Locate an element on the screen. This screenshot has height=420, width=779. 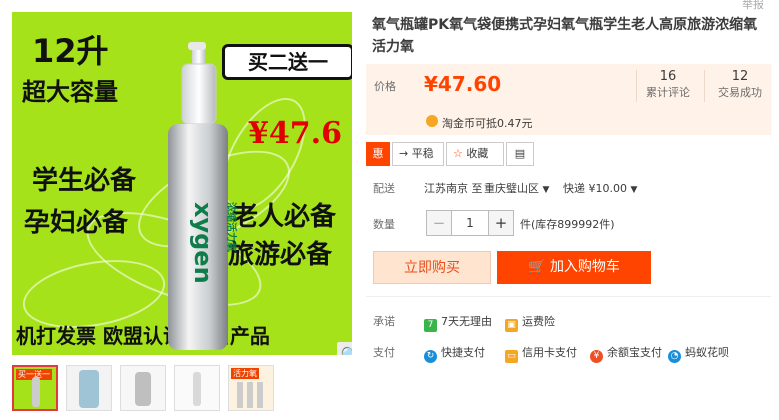
sales-label: 交易成功 is located at coordinates (740, 92).